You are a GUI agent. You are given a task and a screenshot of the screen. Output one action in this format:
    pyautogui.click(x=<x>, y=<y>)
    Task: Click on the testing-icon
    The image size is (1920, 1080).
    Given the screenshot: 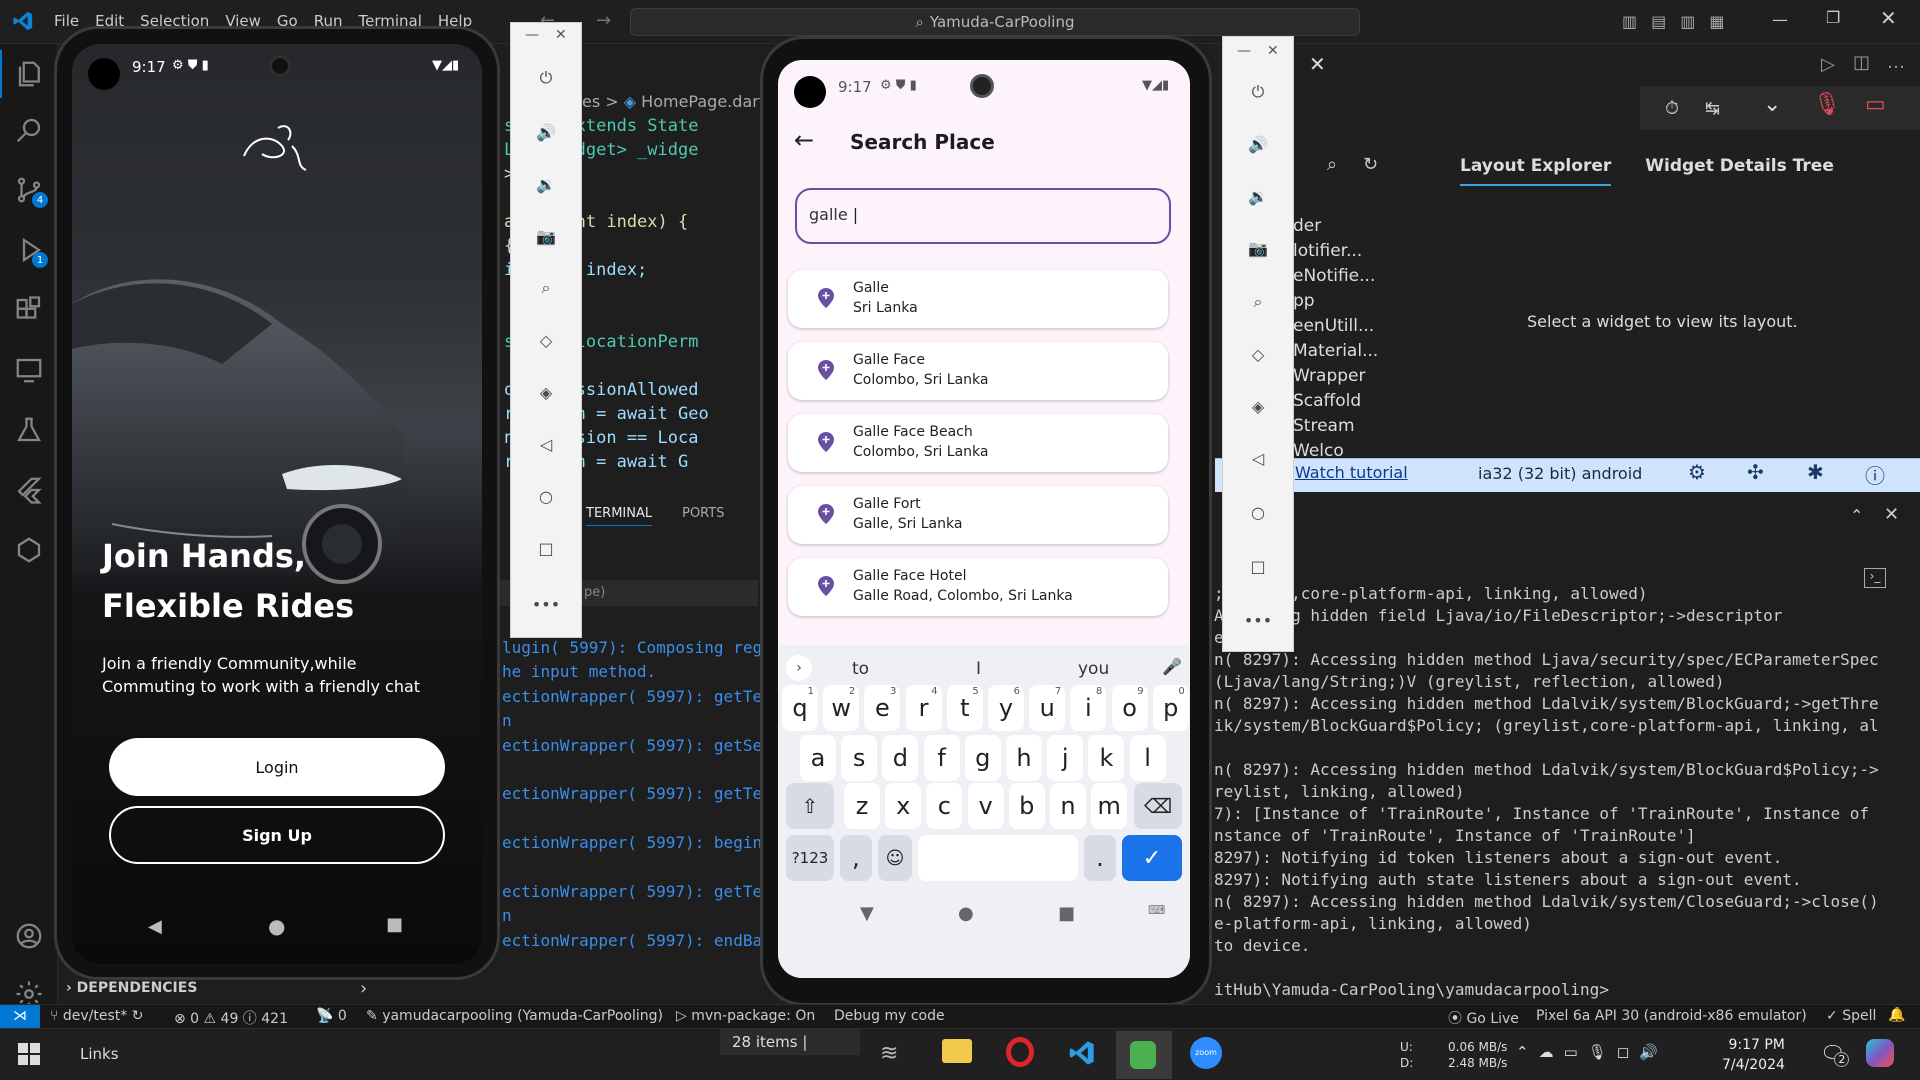 What is the action you would take?
    pyautogui.click(x=29, y=430)
    